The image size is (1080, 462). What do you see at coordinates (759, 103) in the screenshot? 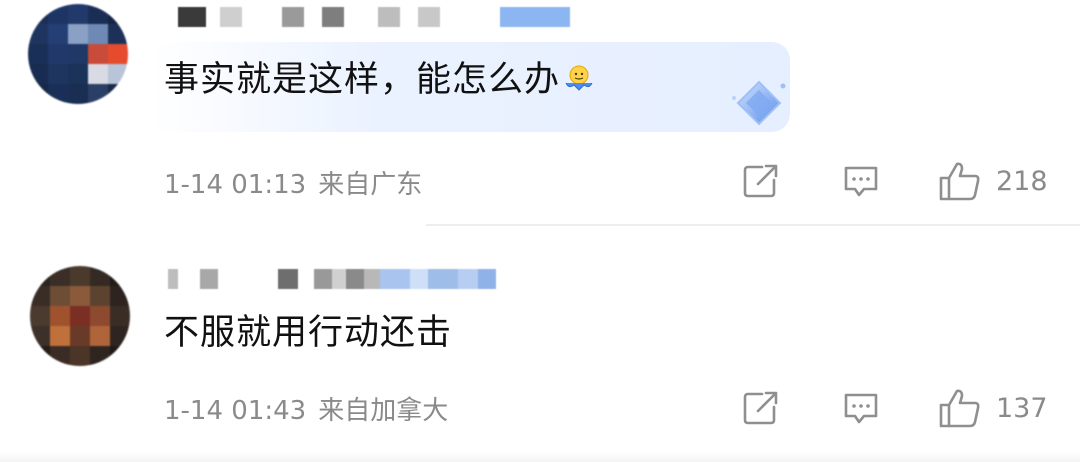
I see `diamond-badge-icon` at bounding box center [759, 103].